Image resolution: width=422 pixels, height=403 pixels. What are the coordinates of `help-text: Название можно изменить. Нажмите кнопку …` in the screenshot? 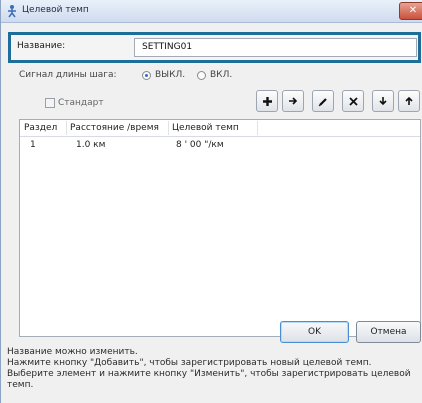 It's located at (214, 369).